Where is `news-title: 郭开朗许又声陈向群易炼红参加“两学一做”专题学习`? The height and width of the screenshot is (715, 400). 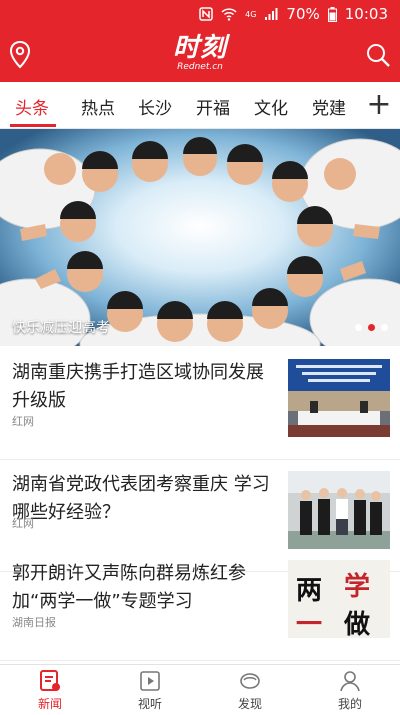
news-title: 郭开朗许又声陈向群易炼红参加“两学一做”专题学习 is located at coordinates (129, 587).